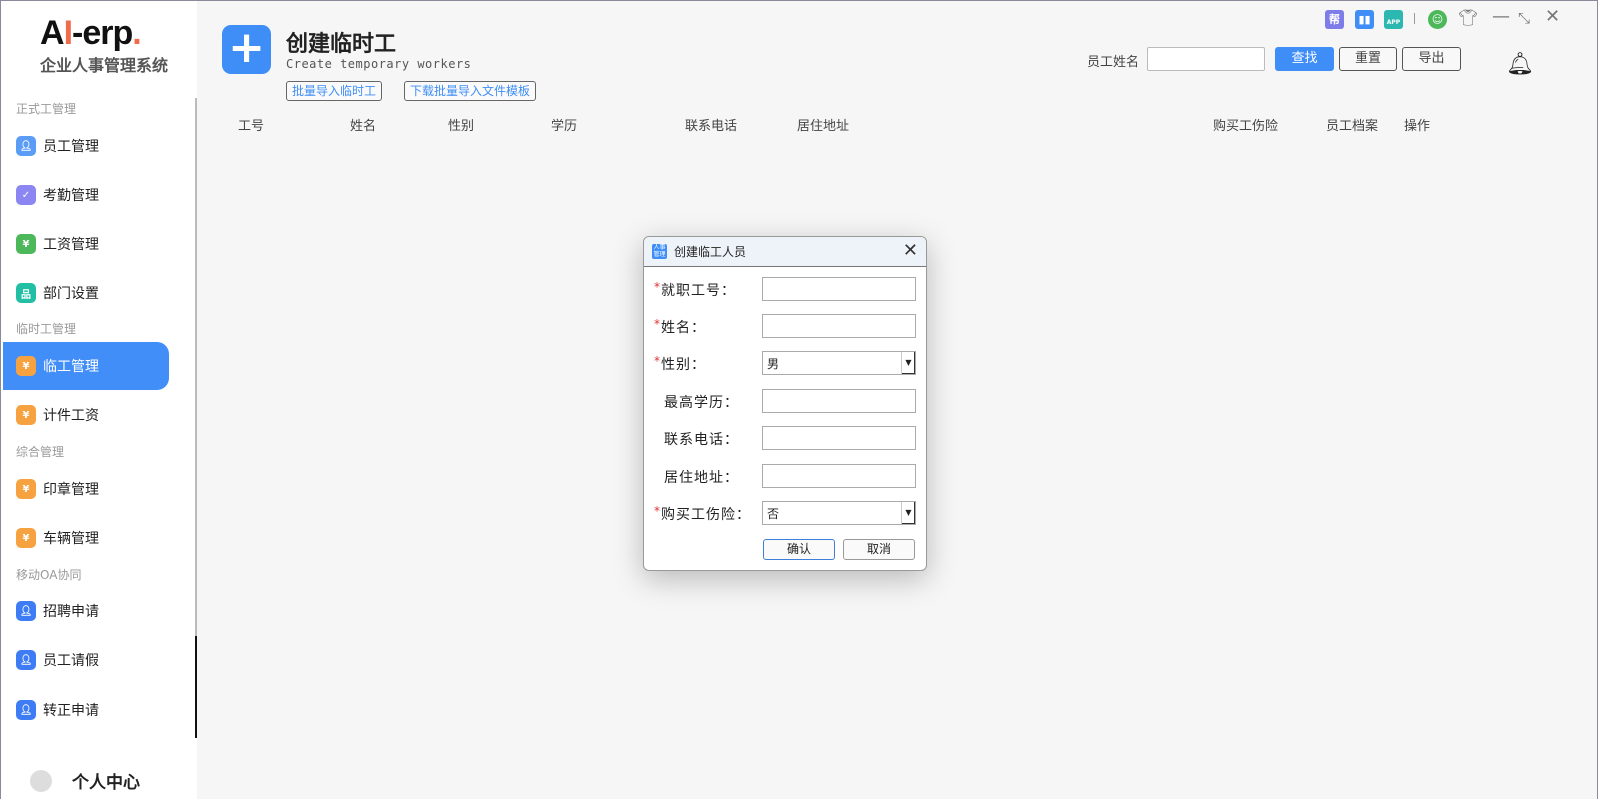 Image resolution: width=1598 pixels, height=799 pixels. I want to click on org-chart-icon: 品, so click(26, 293).